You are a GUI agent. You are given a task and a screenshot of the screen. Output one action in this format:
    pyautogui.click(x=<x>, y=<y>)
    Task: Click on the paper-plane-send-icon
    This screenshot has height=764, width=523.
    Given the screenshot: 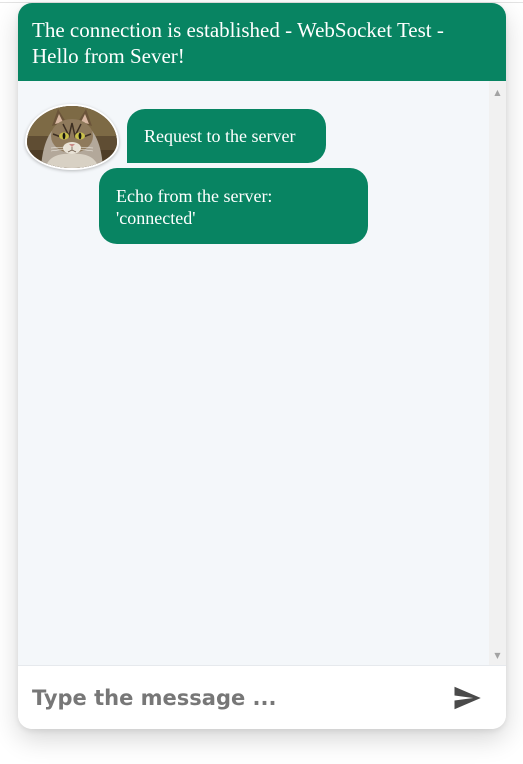 What is the action you would take?
    pyautogui.click(x=467, y=698)
    